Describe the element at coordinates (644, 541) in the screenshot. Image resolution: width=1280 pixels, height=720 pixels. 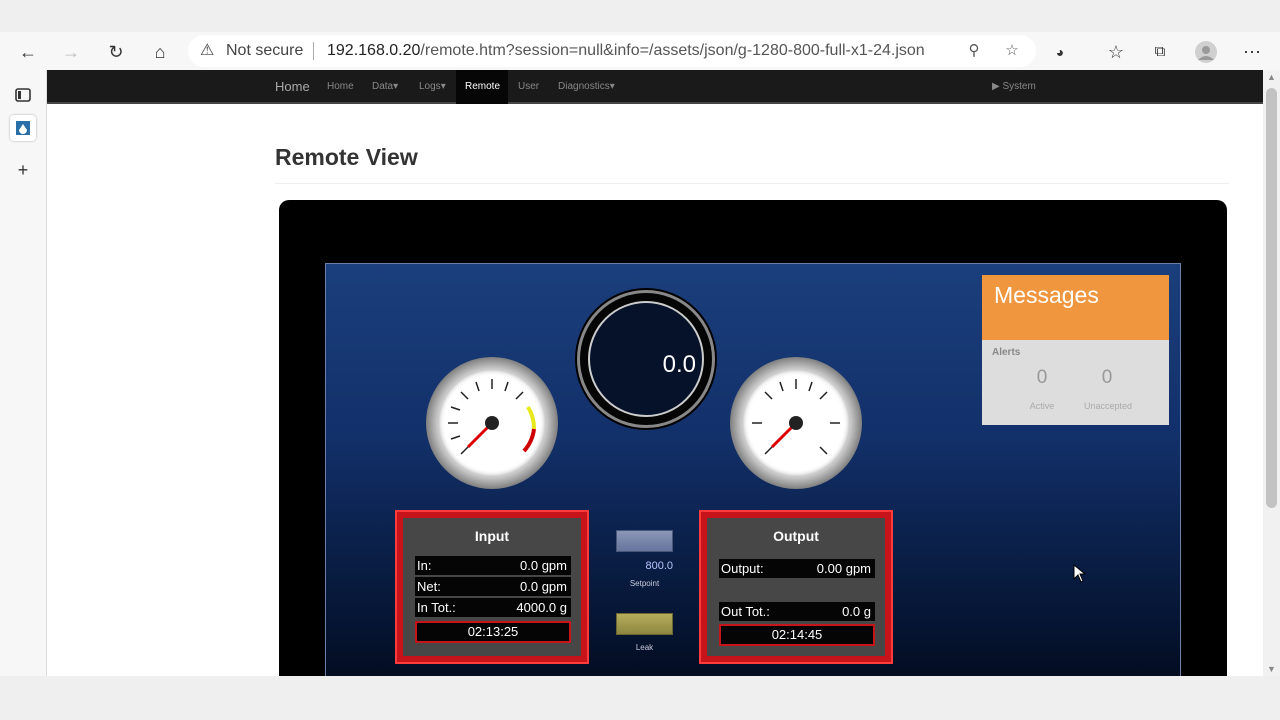
I see `setpoint-button` at that location.